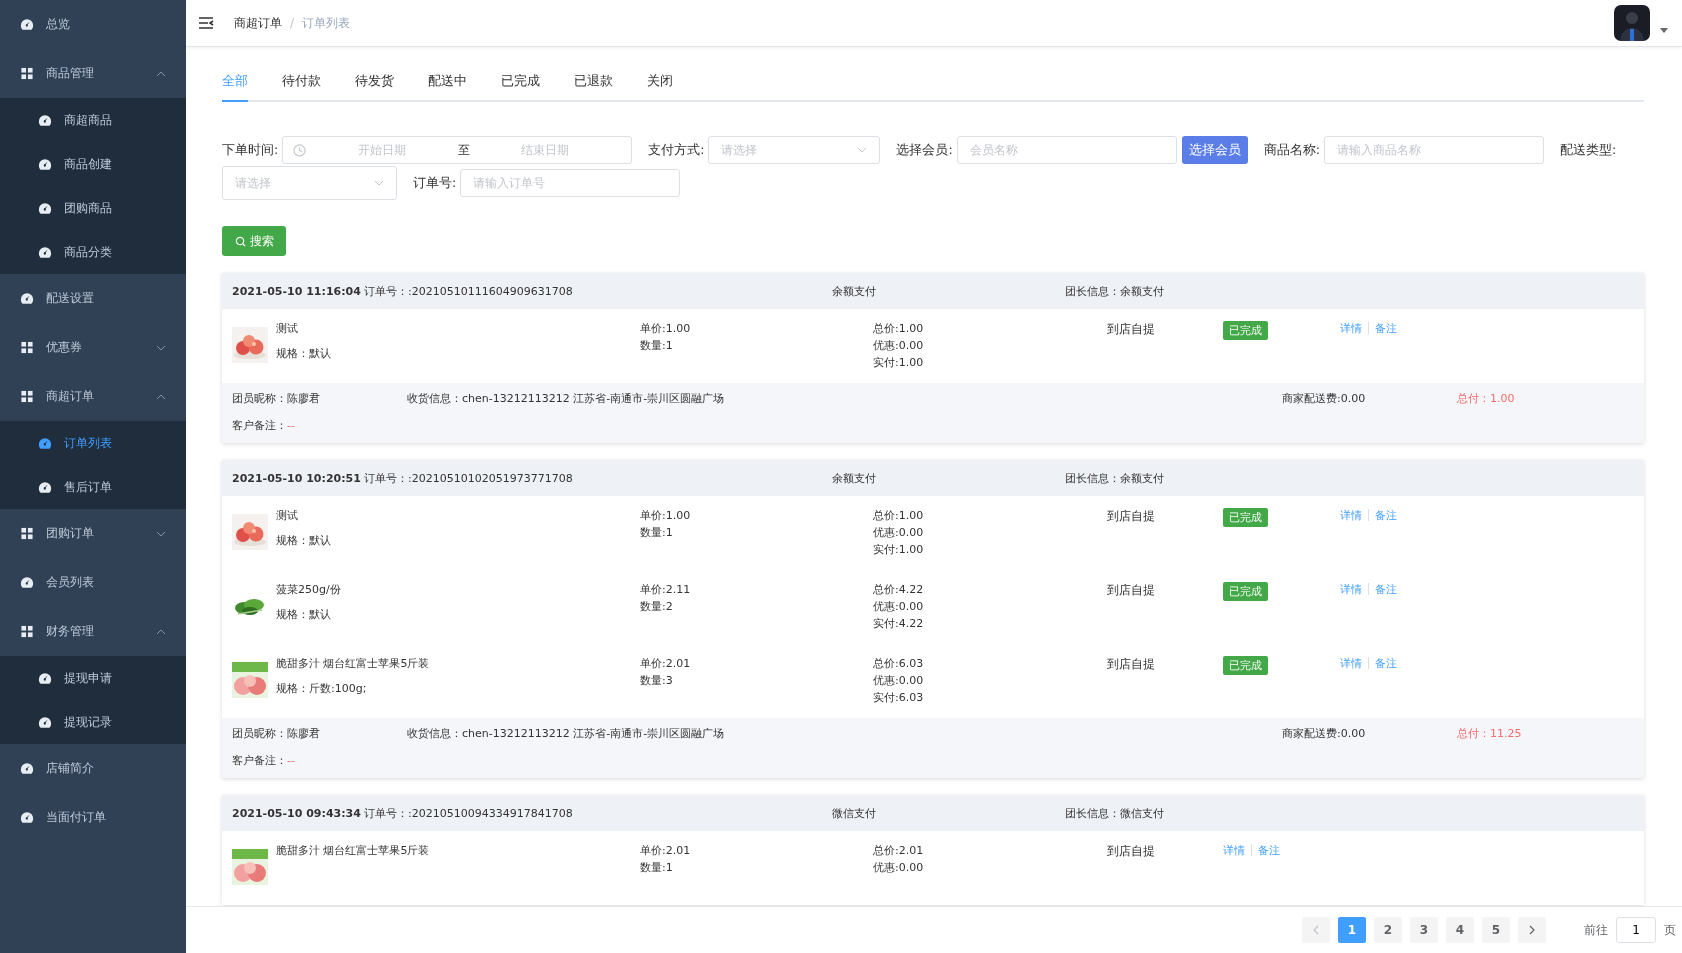 The height and width of the screenshot is (953, 1682). I want to click on paid-amount: 实付:4.22, so click(899, 623).